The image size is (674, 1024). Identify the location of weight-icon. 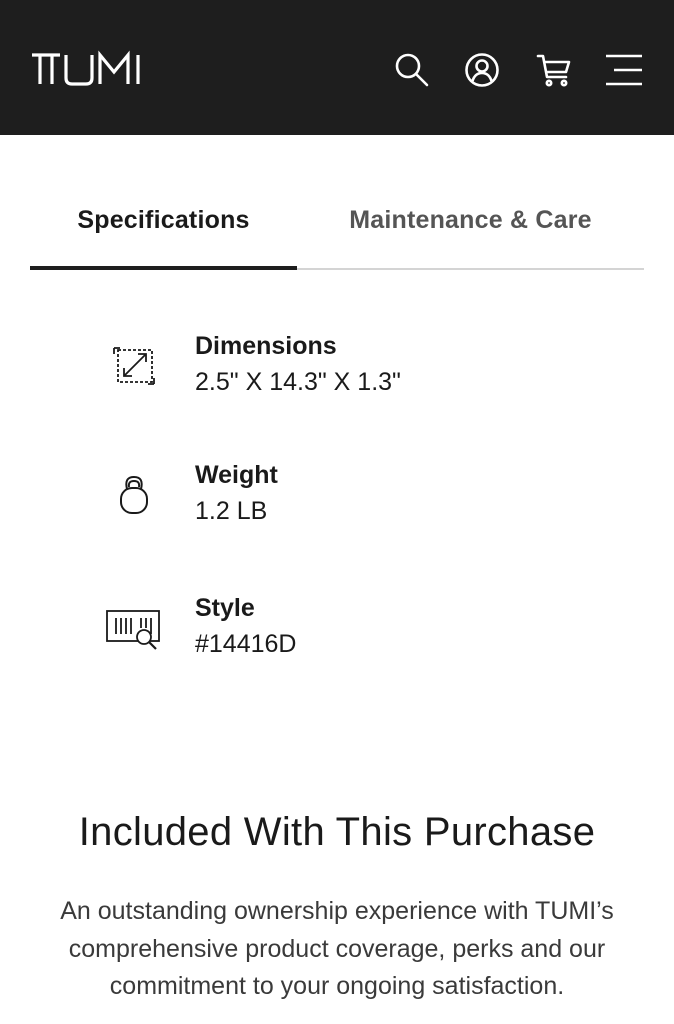
(134, 495).